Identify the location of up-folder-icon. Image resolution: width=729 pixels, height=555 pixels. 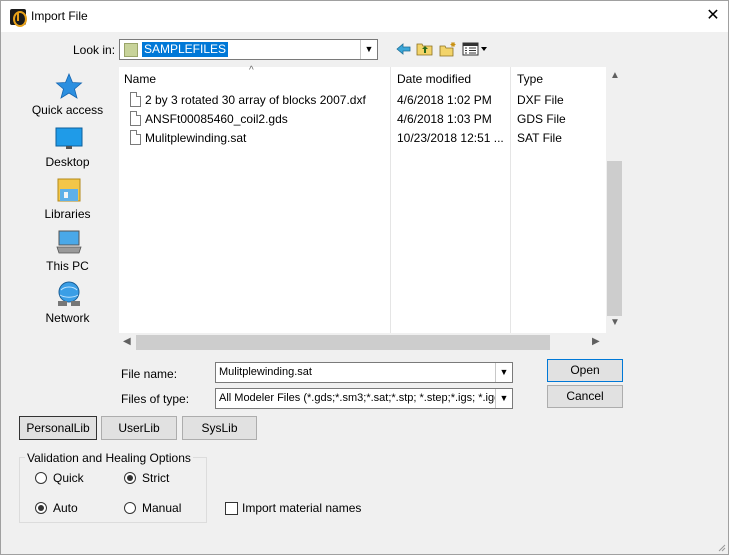
(425, 49).